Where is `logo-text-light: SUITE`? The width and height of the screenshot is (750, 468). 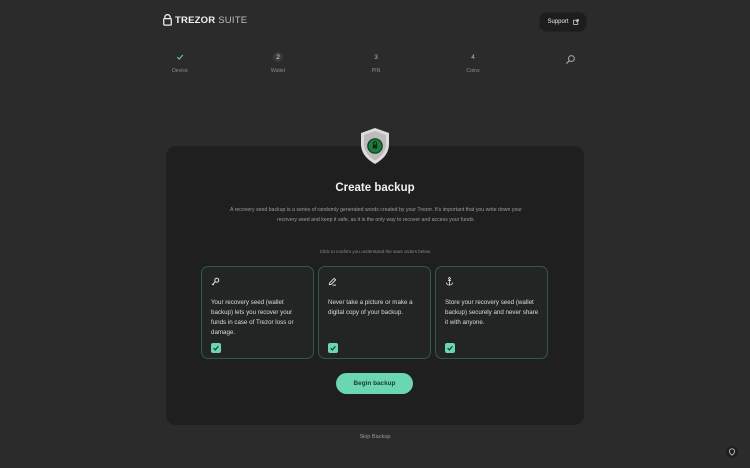 logo-text-light: SUITE is located at coordinates (233, 20).